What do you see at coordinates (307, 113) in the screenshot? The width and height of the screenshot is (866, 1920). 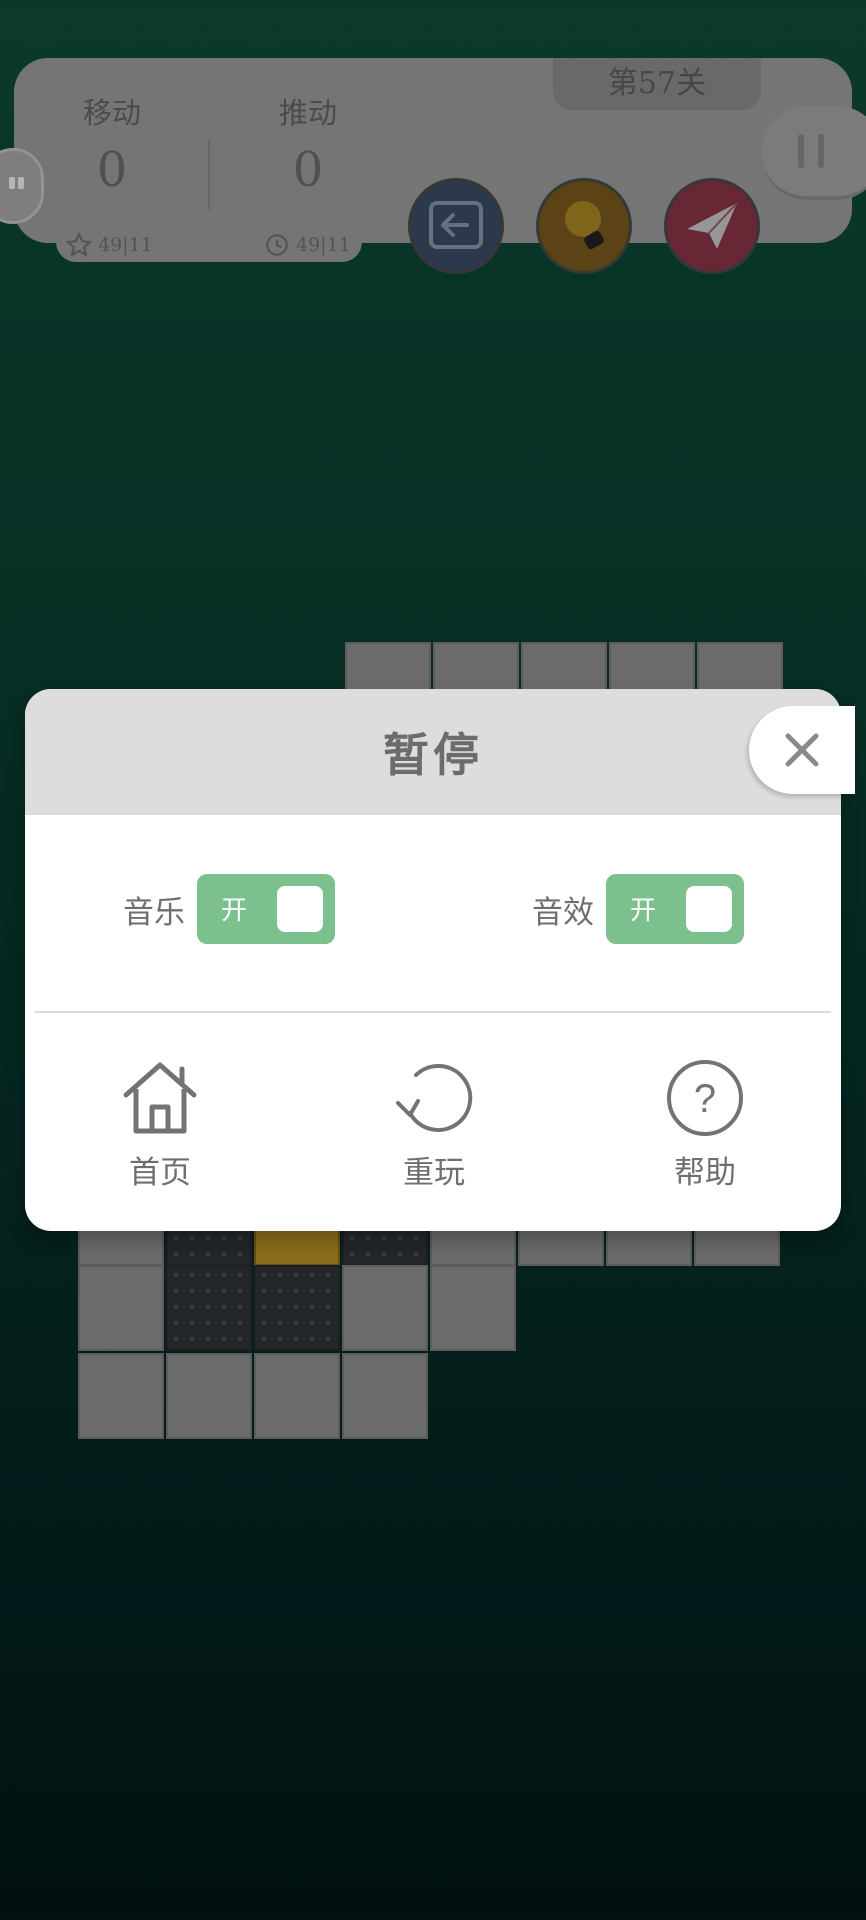 I see `pushes-label: 推动` at bounding box center [307, 113].